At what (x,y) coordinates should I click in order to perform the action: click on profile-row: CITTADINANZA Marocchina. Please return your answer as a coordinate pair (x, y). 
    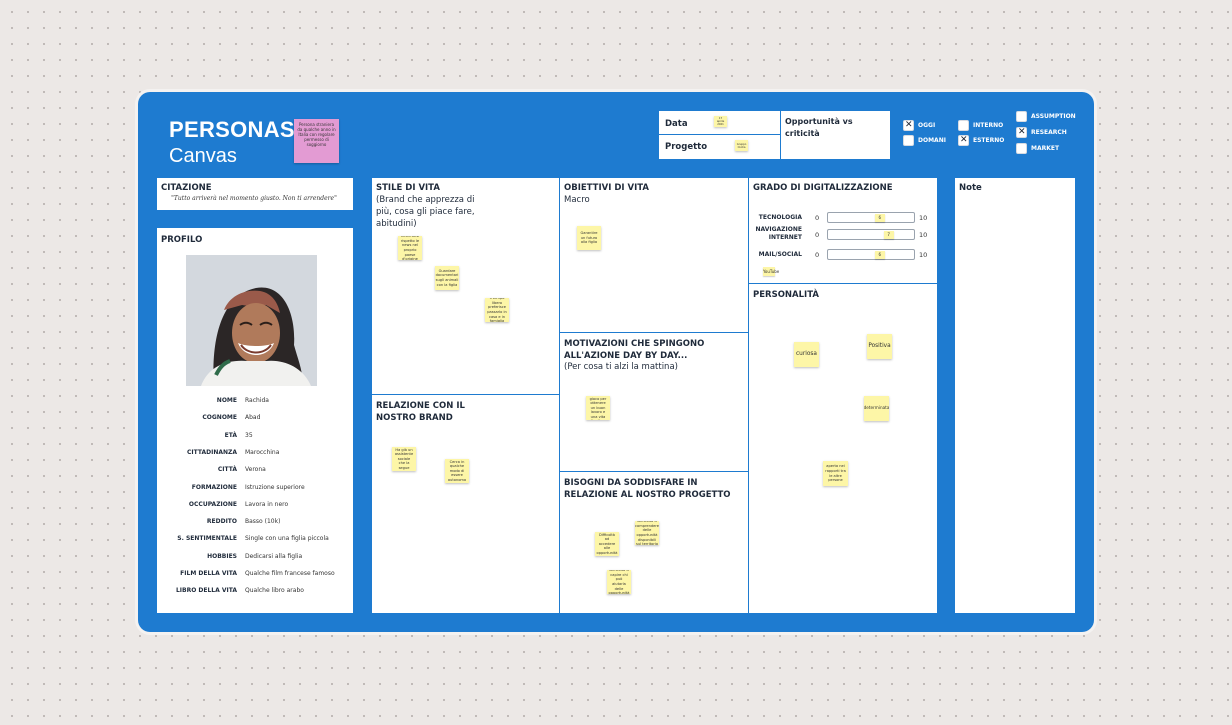
    Looking at the image, I should click on (255, 455).